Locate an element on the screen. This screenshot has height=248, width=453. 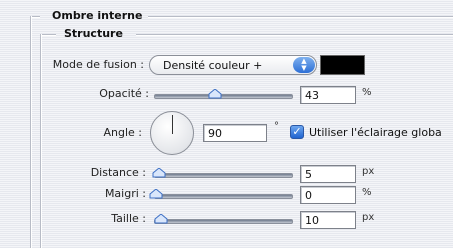
section-rule-left is located at coordinates (35, 16).